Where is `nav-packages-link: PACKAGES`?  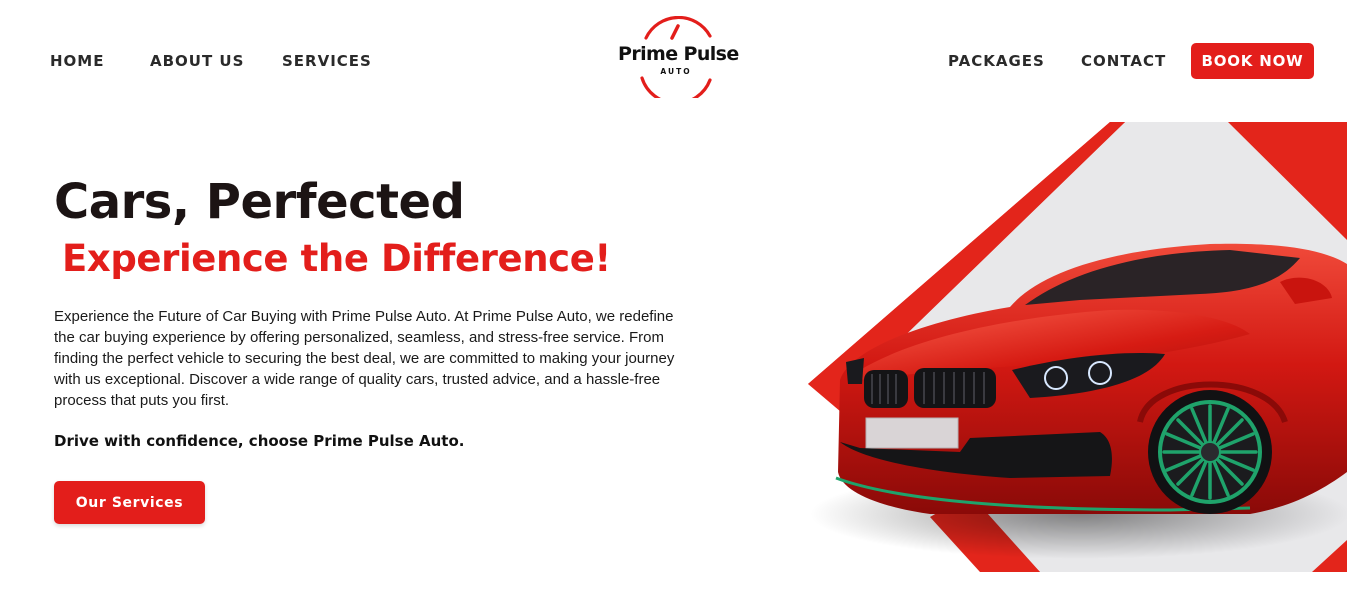 nav-packages-link: PACKAGES is located at coordinates (996, 61).